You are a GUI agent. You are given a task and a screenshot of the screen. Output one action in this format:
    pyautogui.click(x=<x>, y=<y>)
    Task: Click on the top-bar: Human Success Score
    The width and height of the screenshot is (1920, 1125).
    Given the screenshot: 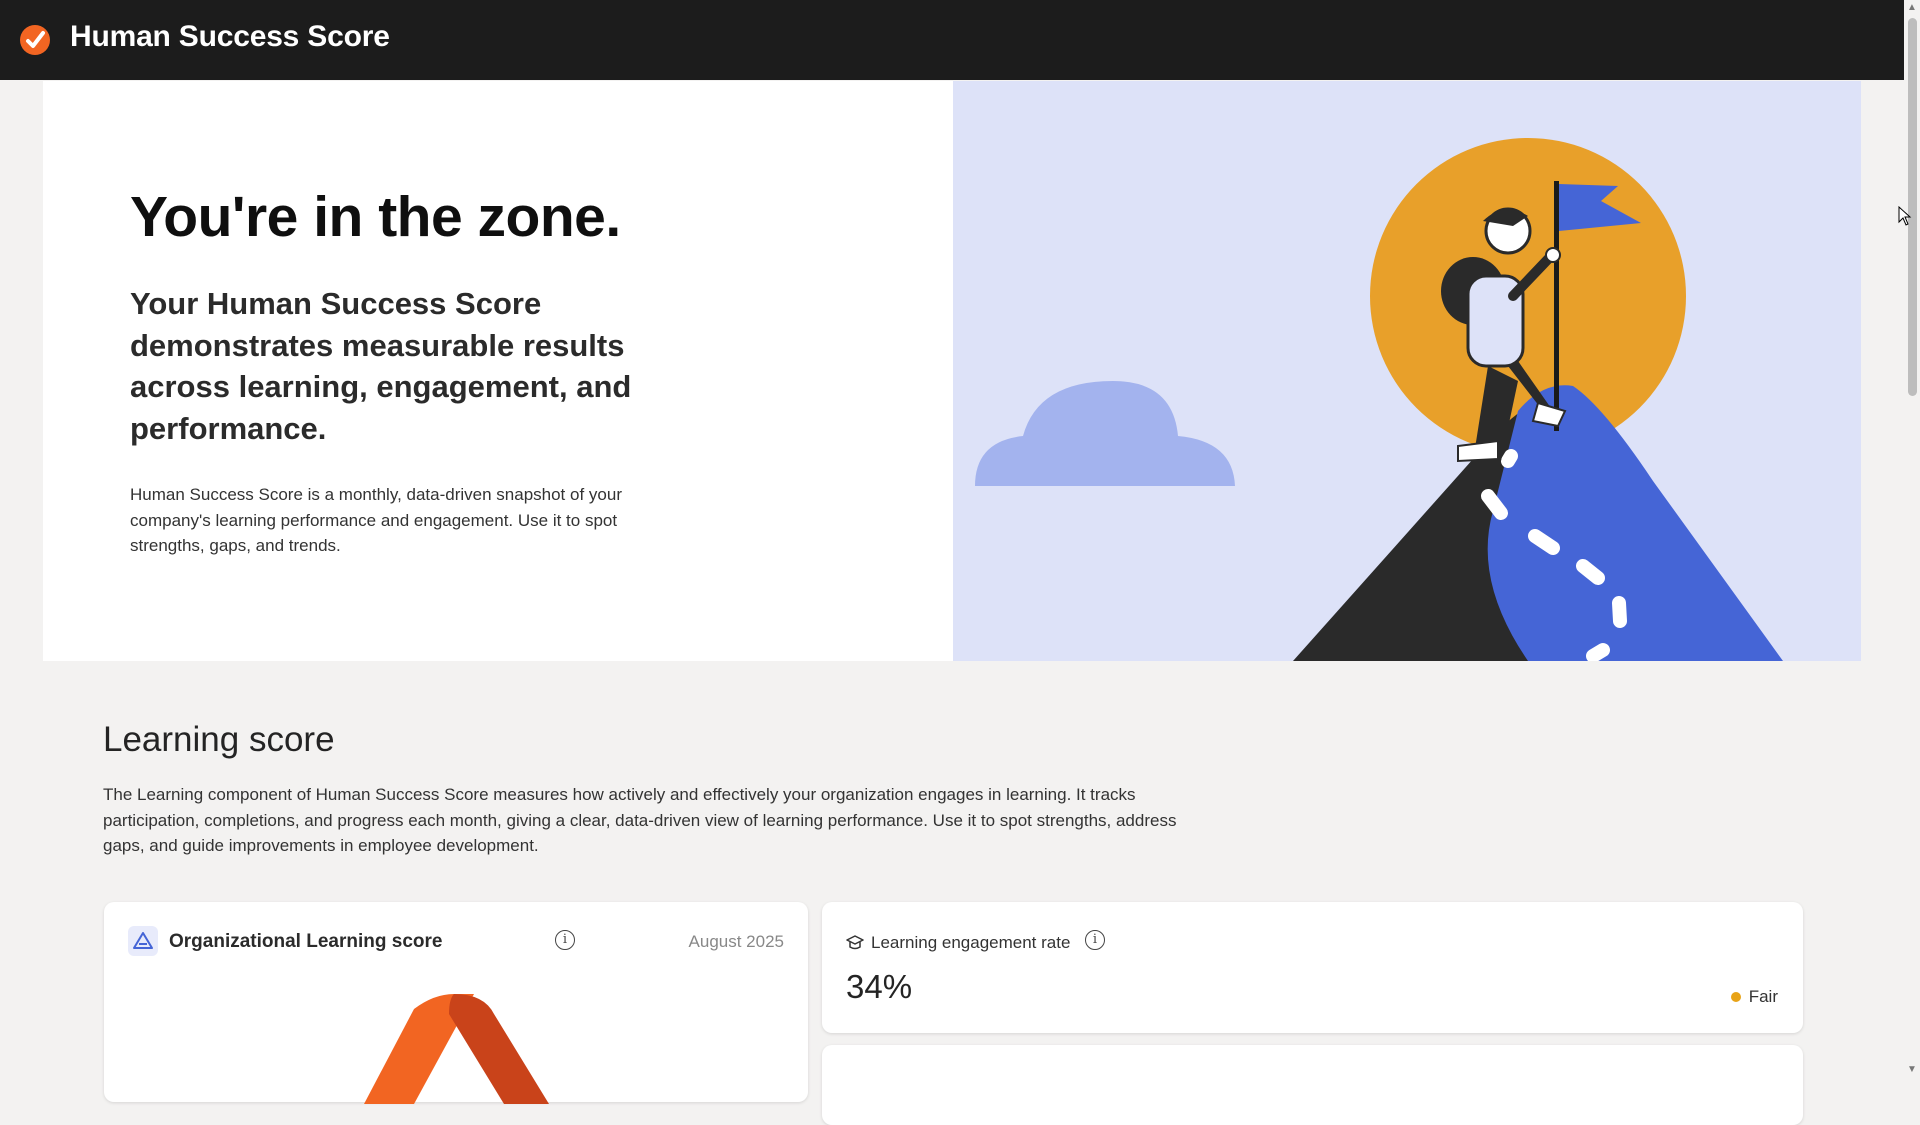 What is the action you would take?
    pyautogui.click(x=960, y=40)
    